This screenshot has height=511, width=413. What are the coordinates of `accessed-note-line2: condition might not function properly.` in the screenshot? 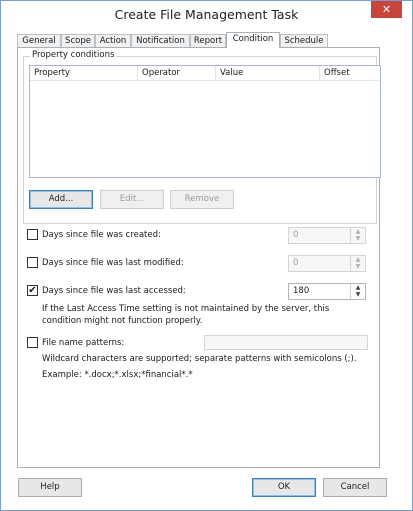 It's located at (122, 321).